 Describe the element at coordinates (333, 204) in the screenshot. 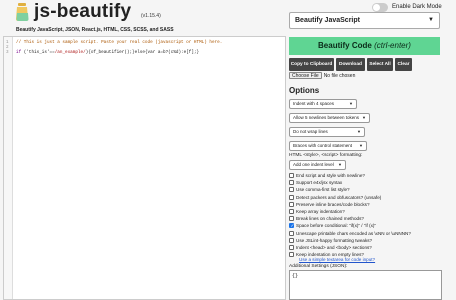

I see `checkbox-label: Preserve inline braces/code blocks?` at that location.